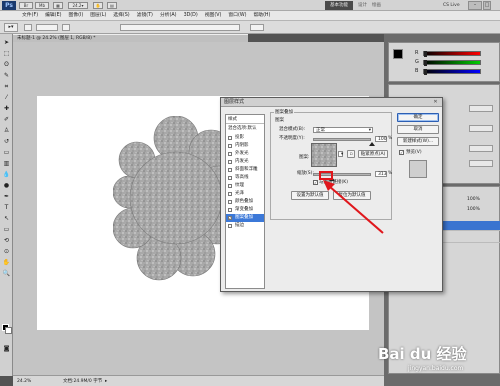  I want to click on new-preset-icon: ▫, so click(351, 154).